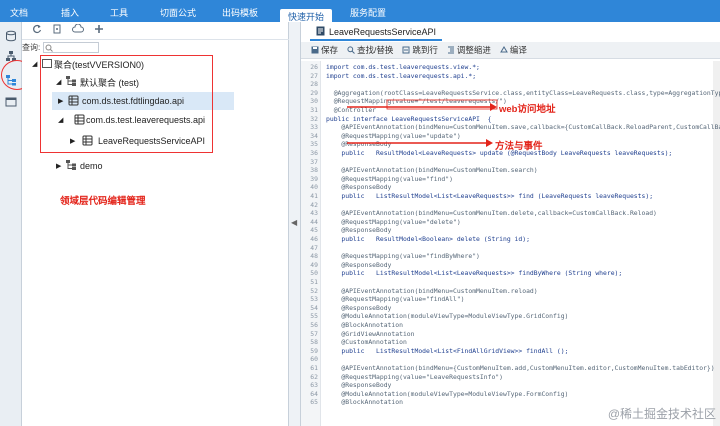 This screenshot has width=720, height=426. What do you see at coordinates (493, 107) in the screenshot?
I see `arrow-web-head` at bounding box center [493, 107].